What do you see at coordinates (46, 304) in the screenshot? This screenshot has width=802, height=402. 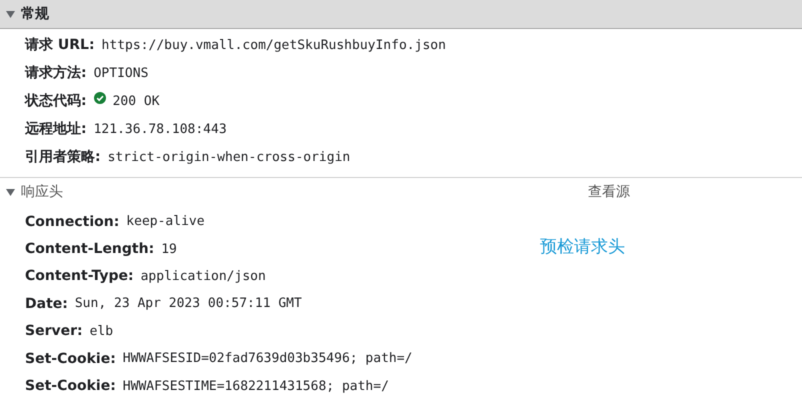 I see `field-label: Date:` at bounding box center [46, 304].